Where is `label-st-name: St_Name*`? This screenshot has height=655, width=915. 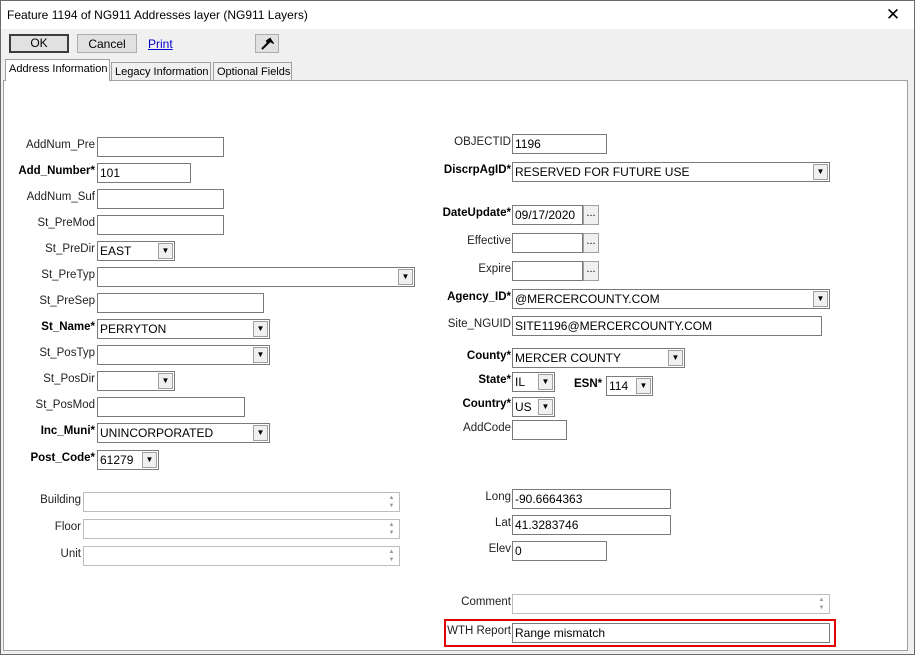
label-st-name: St_Name* is located at coordinates (68, 327).